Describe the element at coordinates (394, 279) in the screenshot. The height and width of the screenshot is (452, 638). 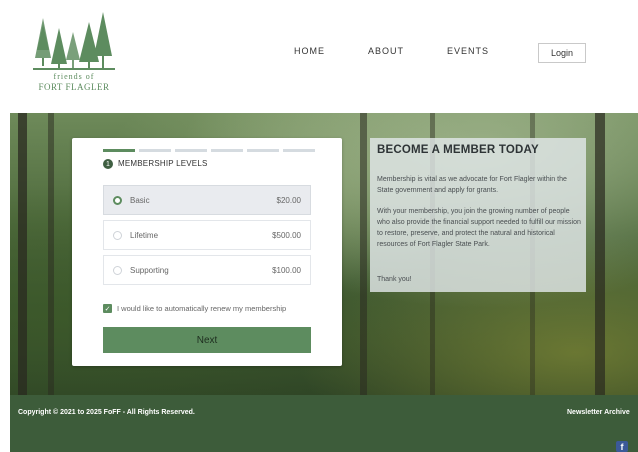
I see `info-thanks: Thank you!` at that location.